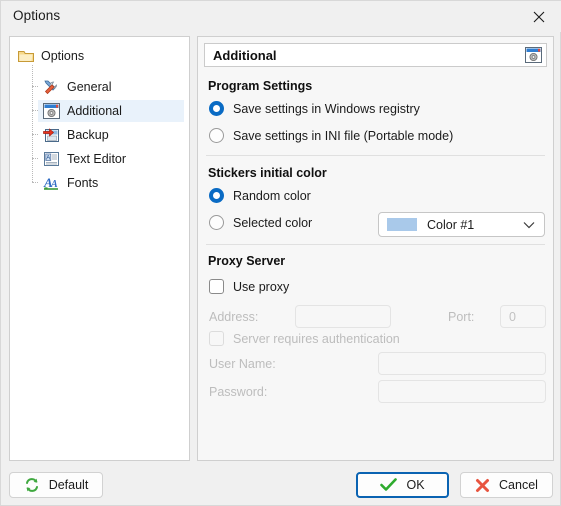  I want to click on checkbox-server-auth: Server requires authentication, so click(304, 338).